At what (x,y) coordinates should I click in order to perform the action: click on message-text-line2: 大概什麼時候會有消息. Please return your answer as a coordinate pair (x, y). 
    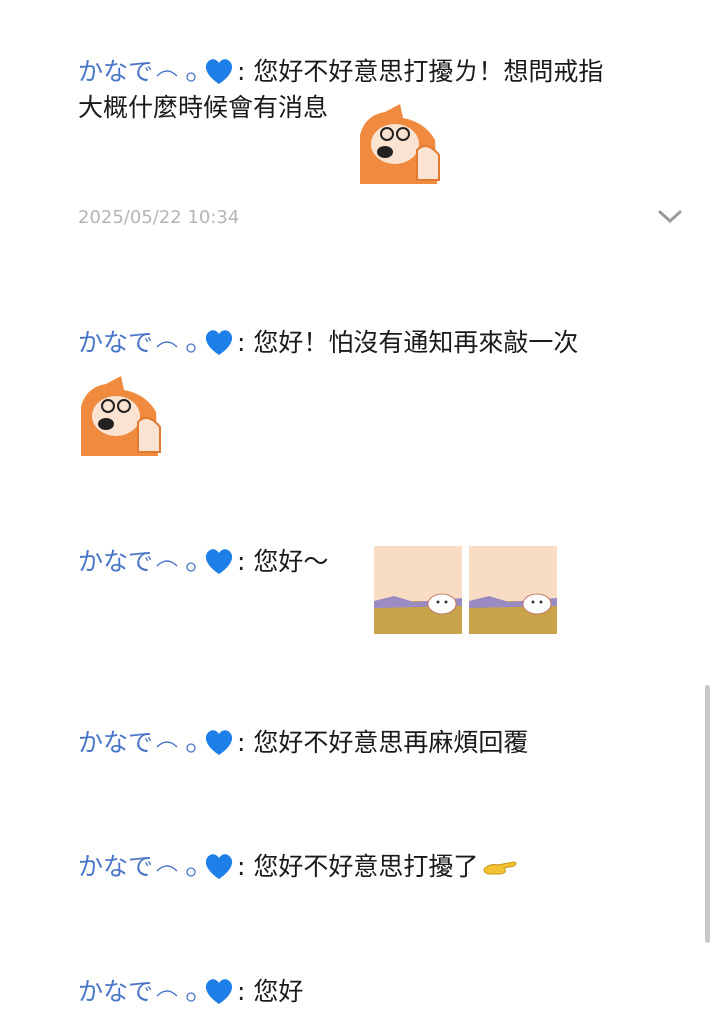
    Looking at the image, I should click on (203, 107).